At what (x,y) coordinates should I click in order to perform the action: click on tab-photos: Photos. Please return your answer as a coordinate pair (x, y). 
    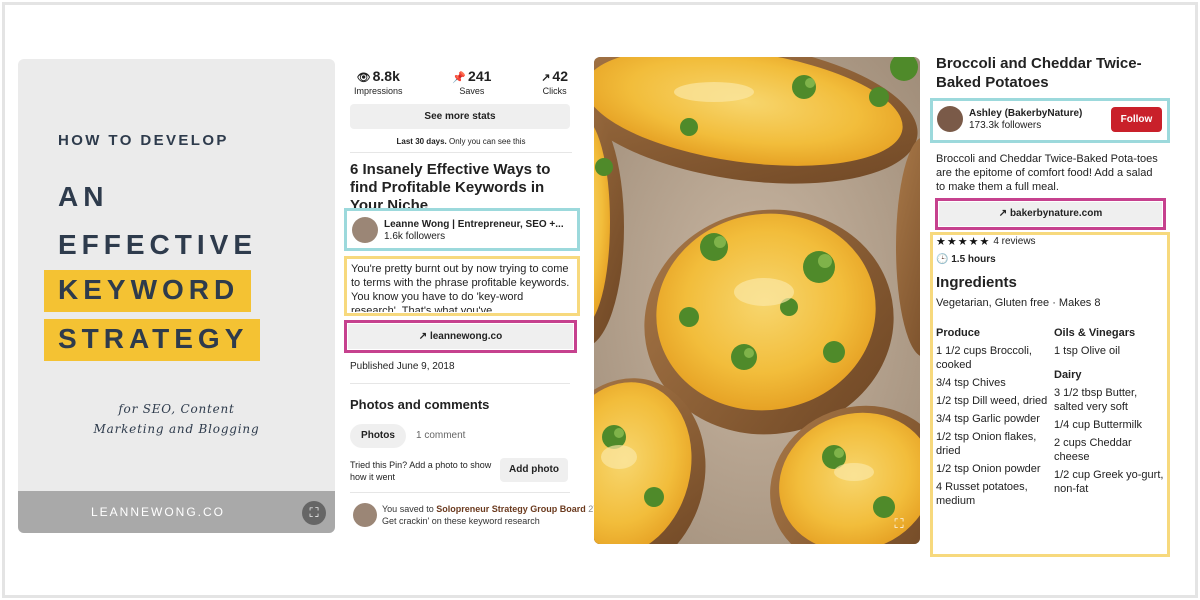
    Looking at the image, I should click on (378, 436).